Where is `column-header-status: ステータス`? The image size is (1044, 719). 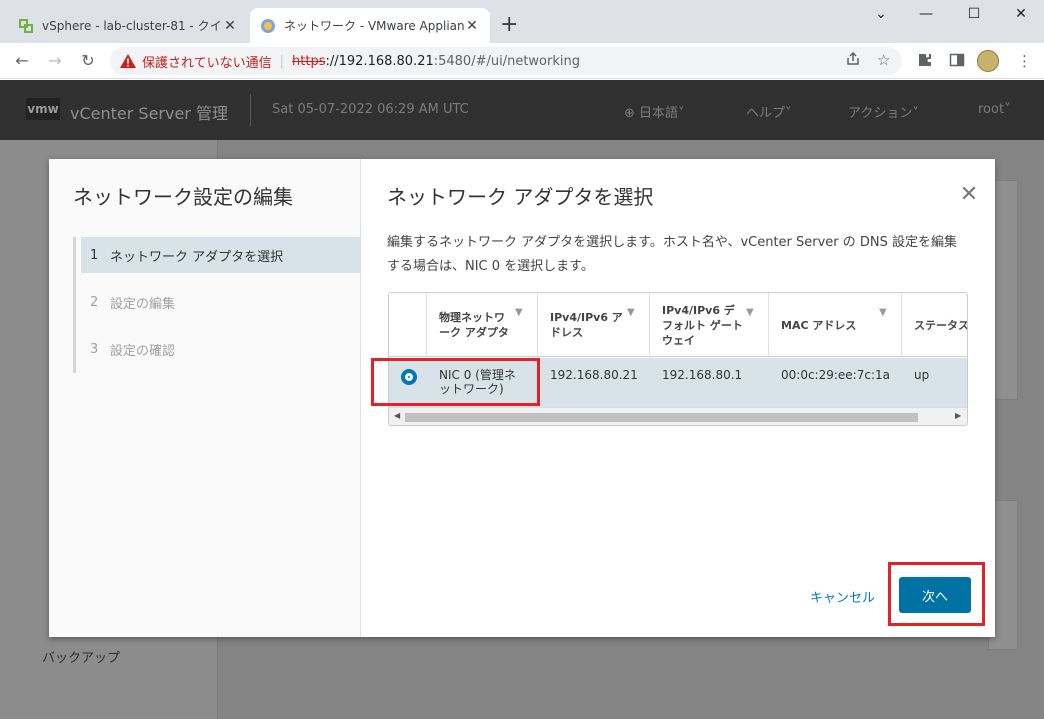 column-header-status: ステータス is located at coordinates (935, 325).